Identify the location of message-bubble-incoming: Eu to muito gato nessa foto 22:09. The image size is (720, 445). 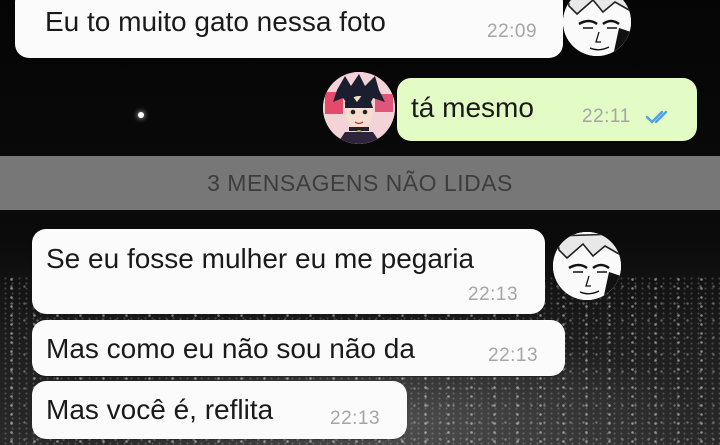
(289, 29).